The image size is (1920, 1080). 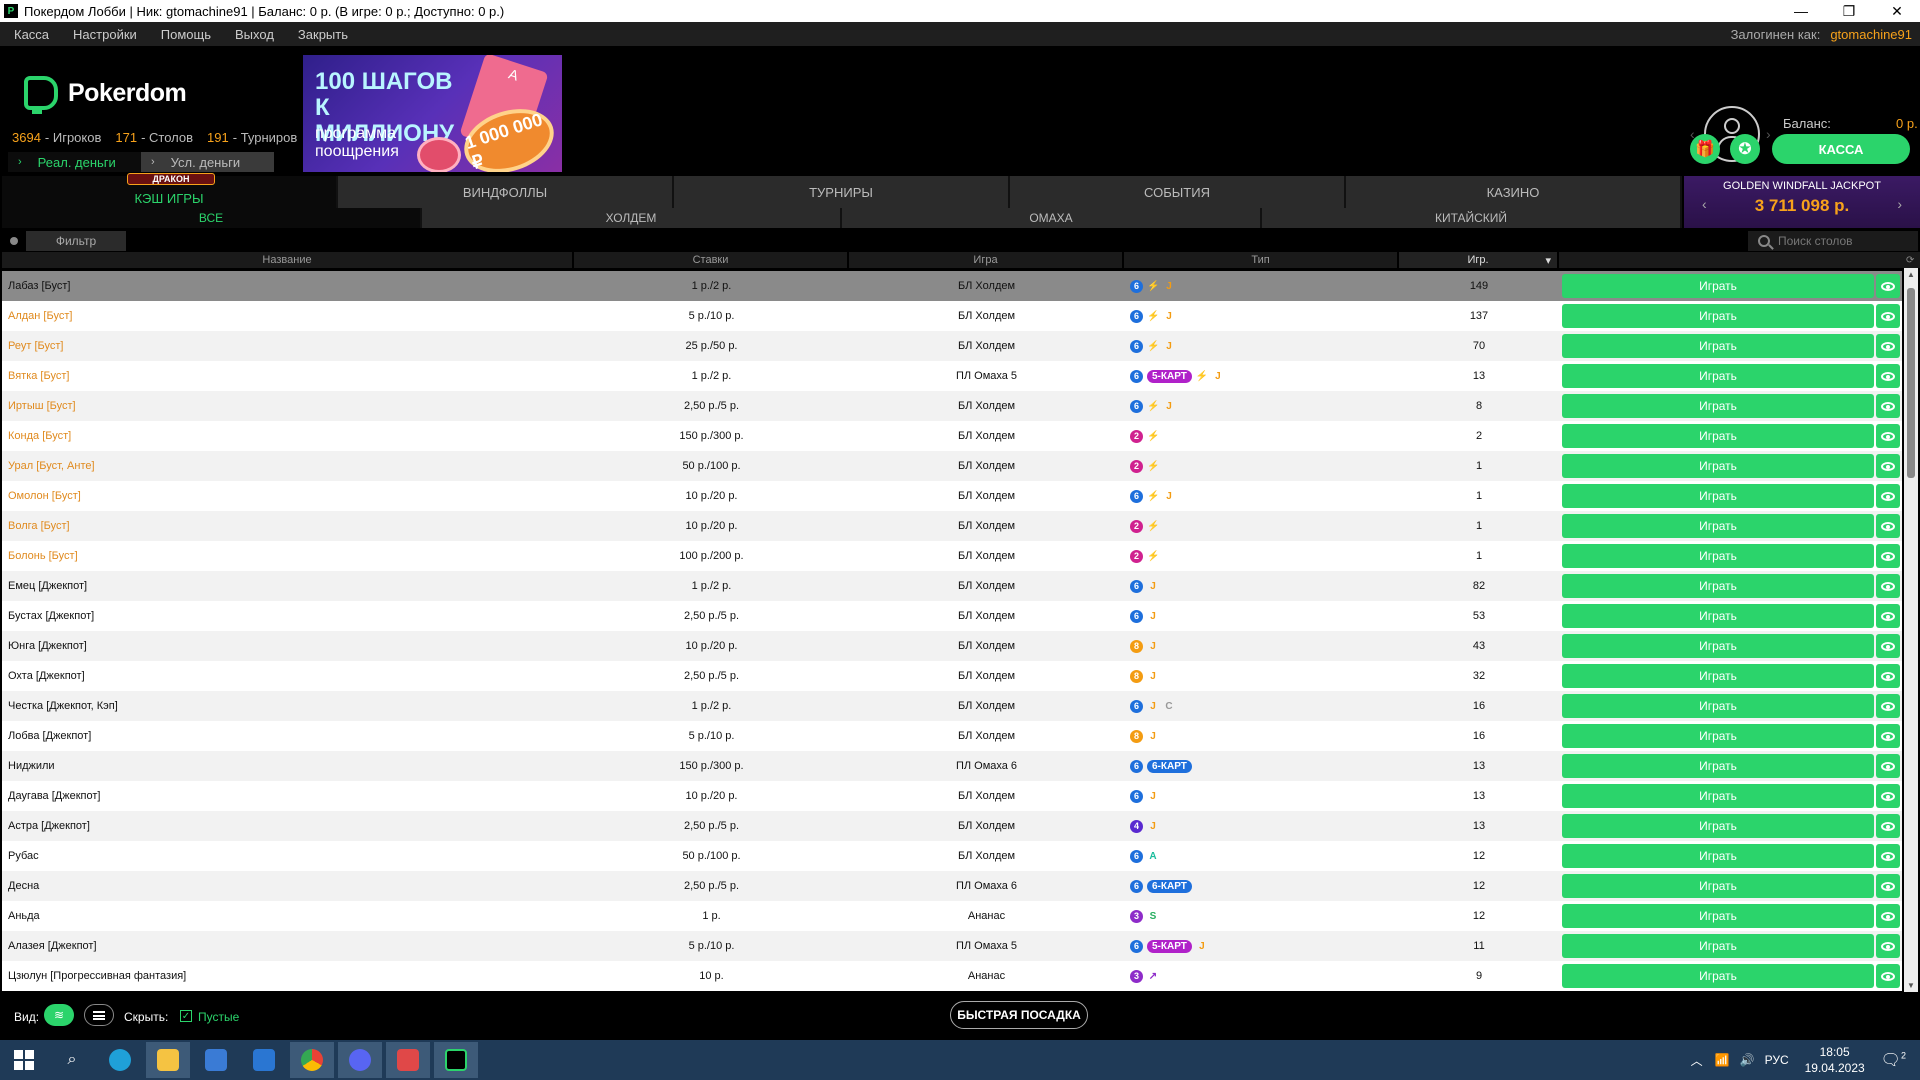 What do you see at coordinates (1911, 985) in the screenshot?
I see `scroll-down-icon: ▼` at bounding box center [1911, 985].